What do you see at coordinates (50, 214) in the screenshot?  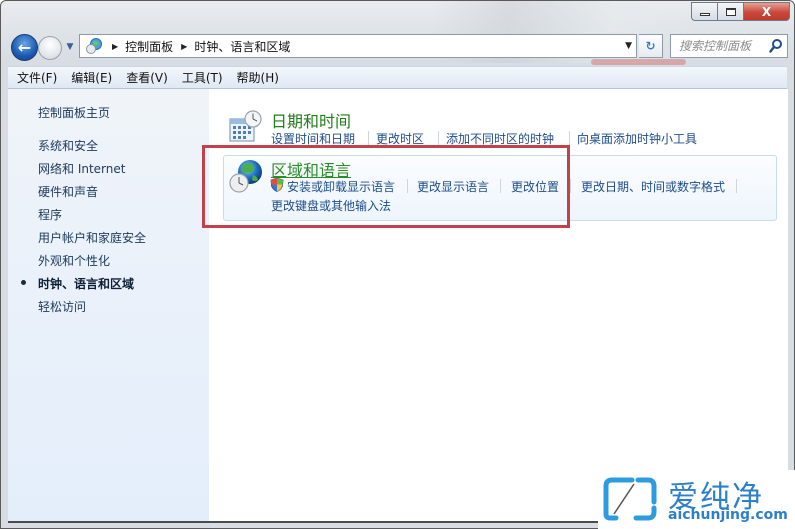 I see `sidebar-item-programs: 程序` at bounding box center [50, 214].